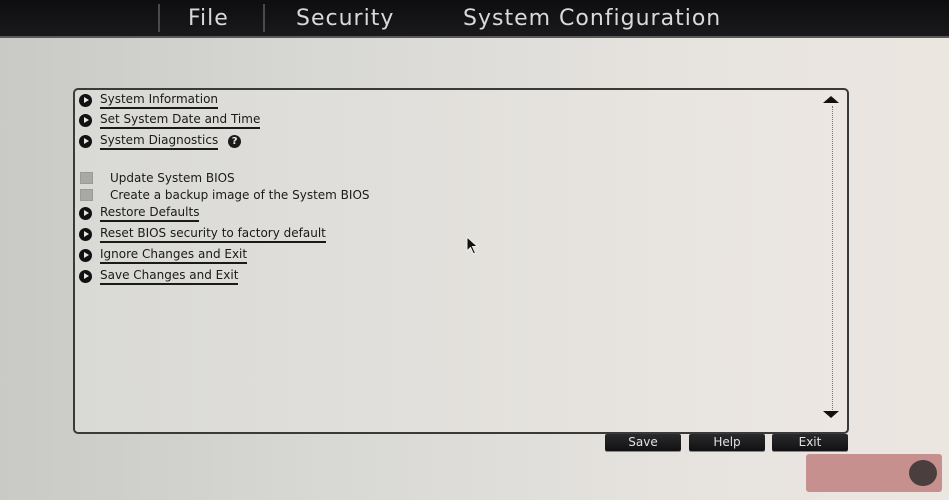  Describe the element at coordinates (643, 442) in the screenshot. I see `save-button: Save` at that location.